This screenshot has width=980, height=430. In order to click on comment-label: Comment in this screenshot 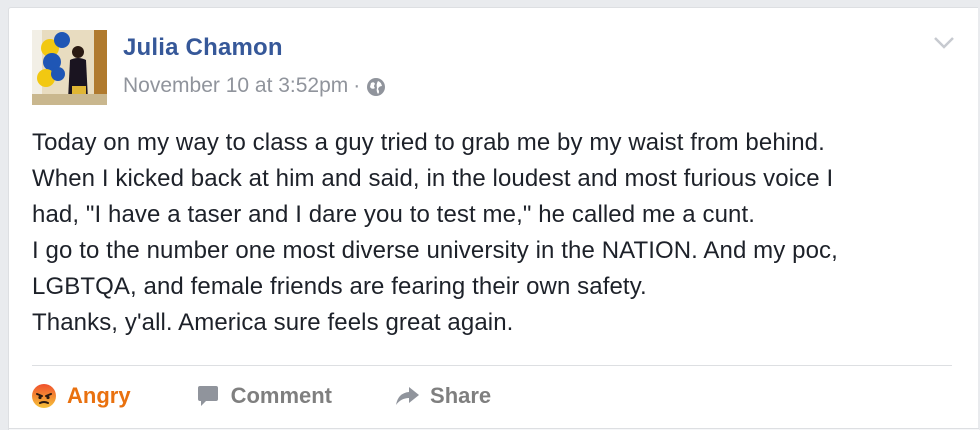, I will do `click(281, 395)`.